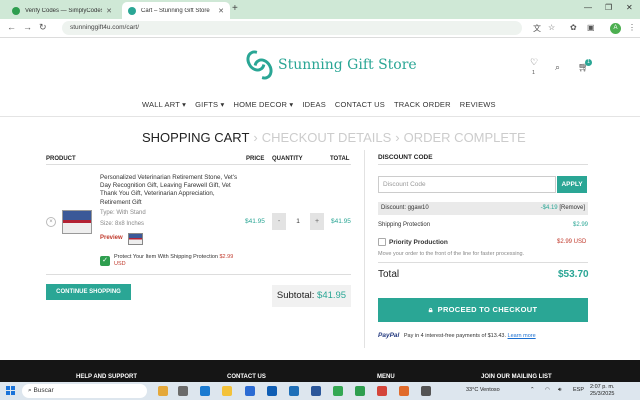 The height and width of the screenshot is (400, 640). Describe the element at coordinates (338, 391) in the screenshot. I see `chrome-app-icon` at that location.